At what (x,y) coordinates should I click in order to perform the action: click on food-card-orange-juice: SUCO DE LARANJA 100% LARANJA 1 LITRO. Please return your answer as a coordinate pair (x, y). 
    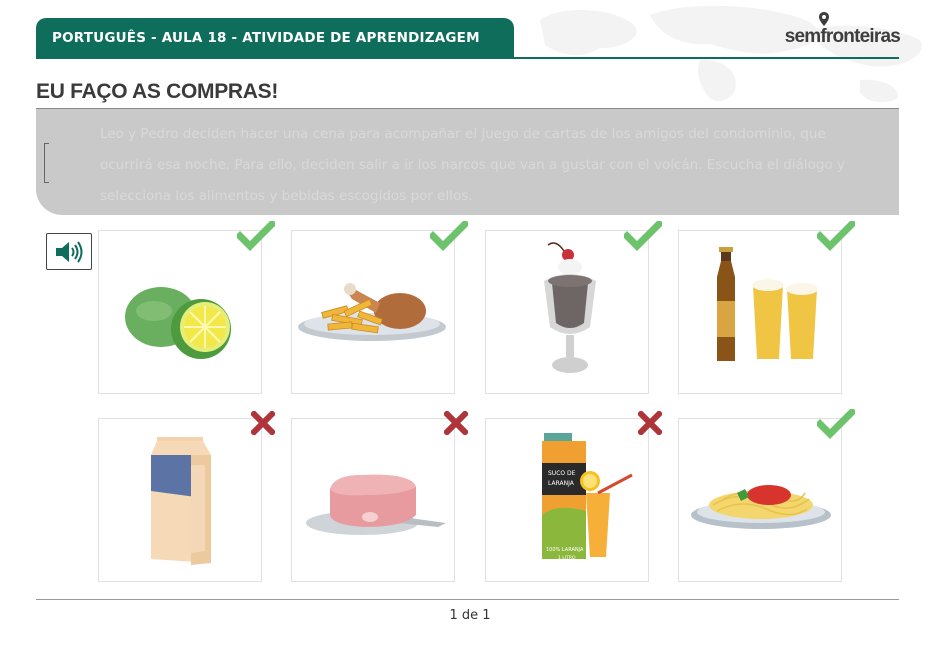
    Looking at the image, I should click on (573, 496).